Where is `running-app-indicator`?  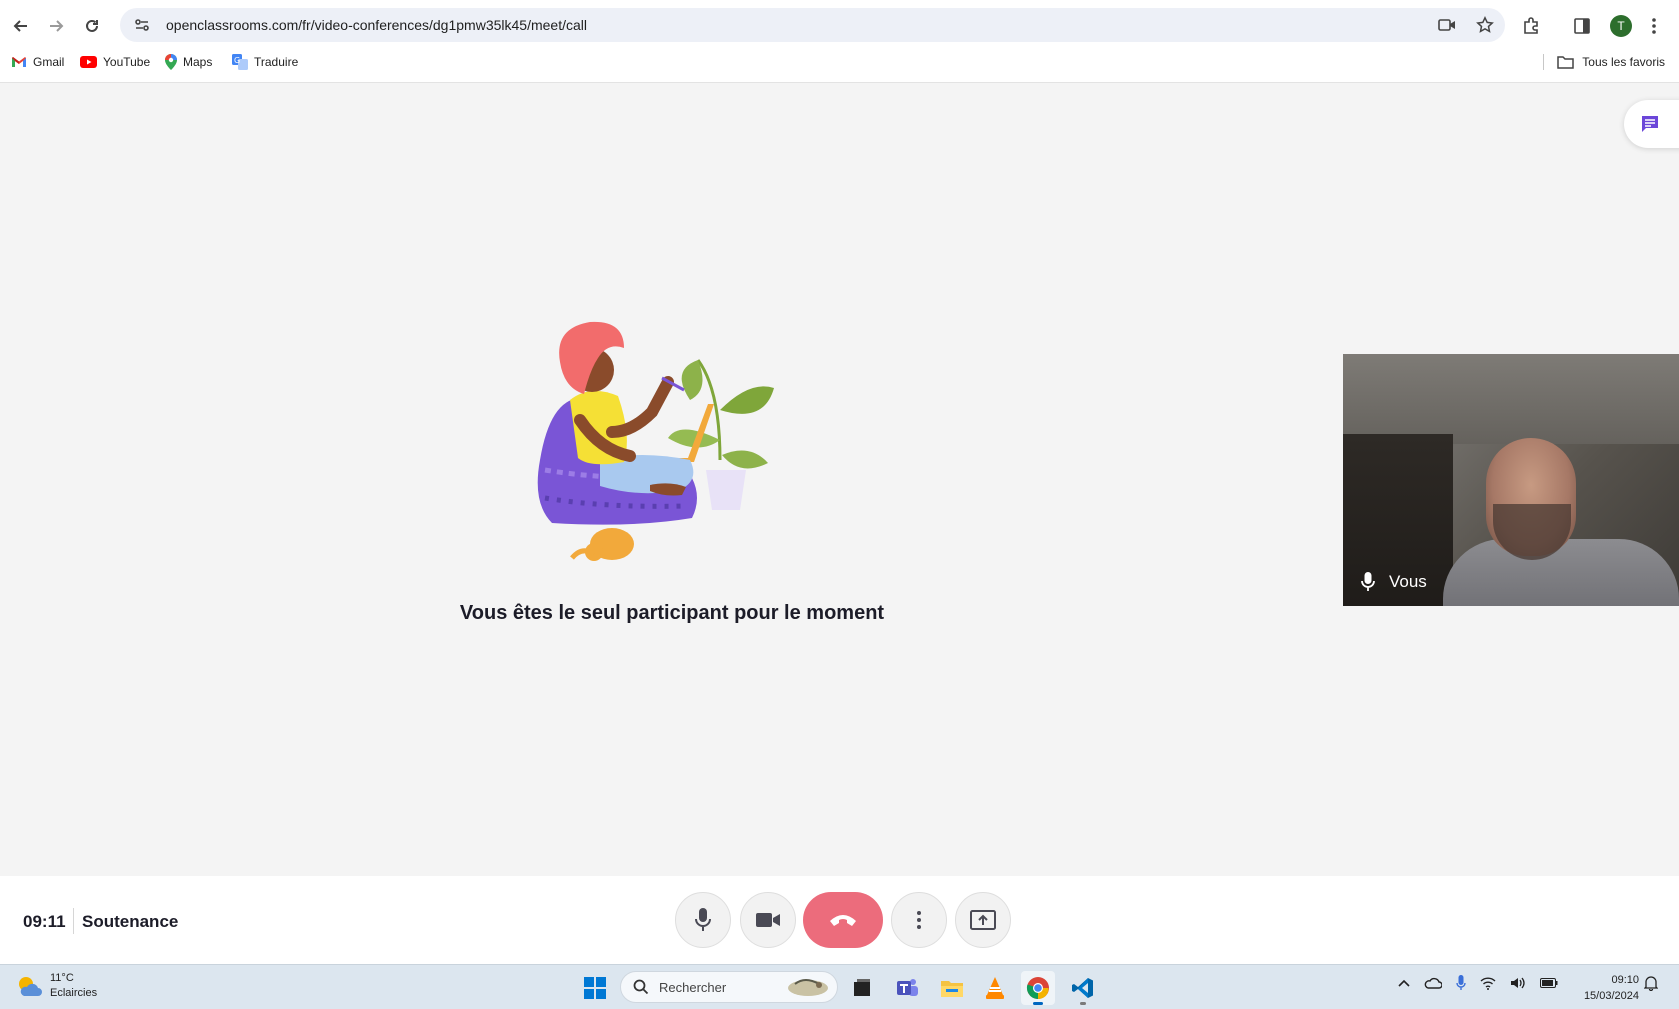
running-app-indicator is located at coordinates (1083, 1003).